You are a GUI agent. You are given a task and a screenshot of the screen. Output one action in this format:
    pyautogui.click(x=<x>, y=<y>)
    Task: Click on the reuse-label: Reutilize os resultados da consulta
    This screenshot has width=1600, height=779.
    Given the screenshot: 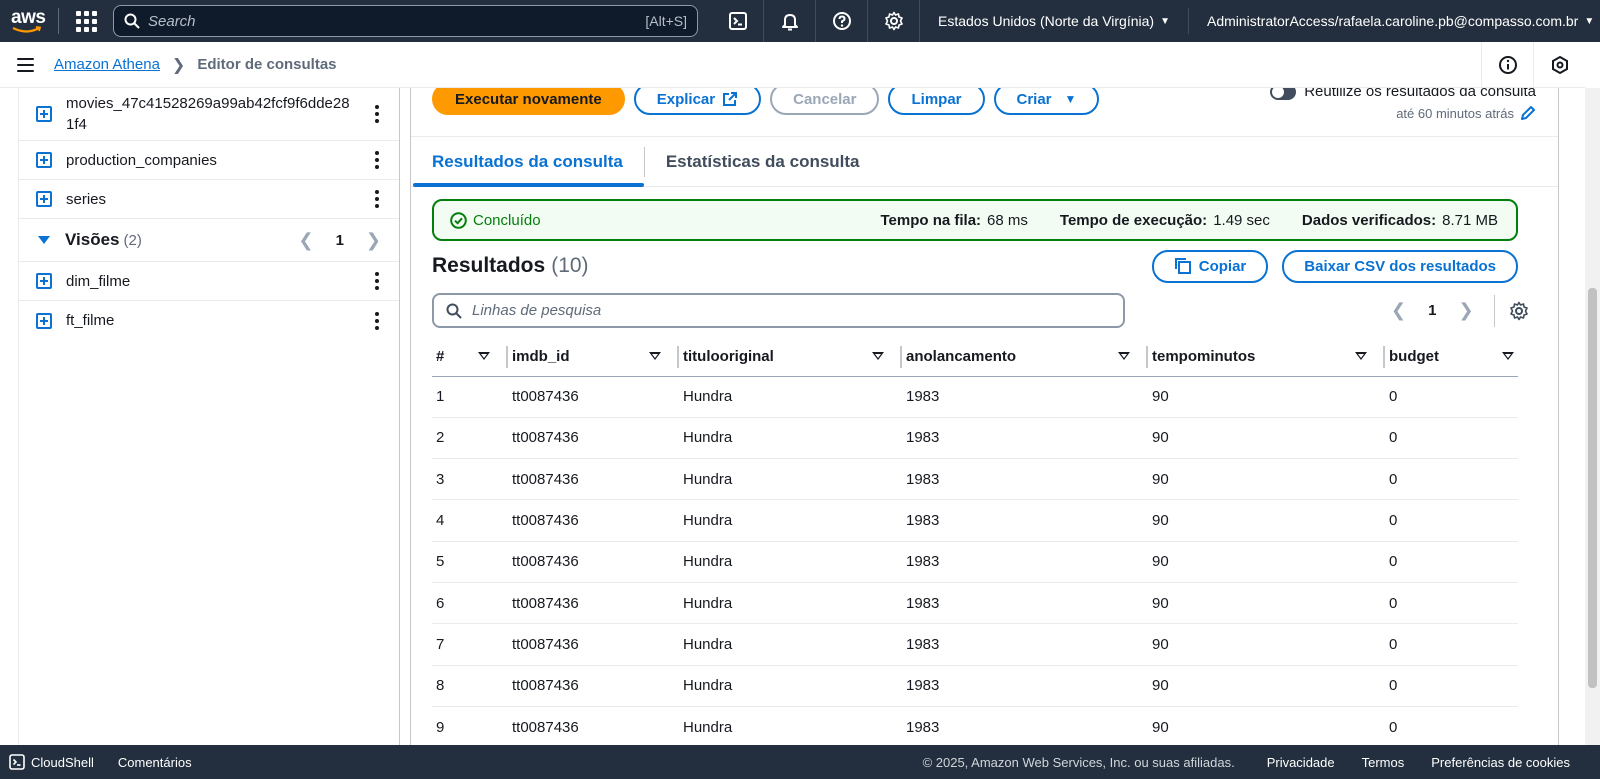 What is the action you would take?
    pyautogui.click(x=1420, y=94)
    